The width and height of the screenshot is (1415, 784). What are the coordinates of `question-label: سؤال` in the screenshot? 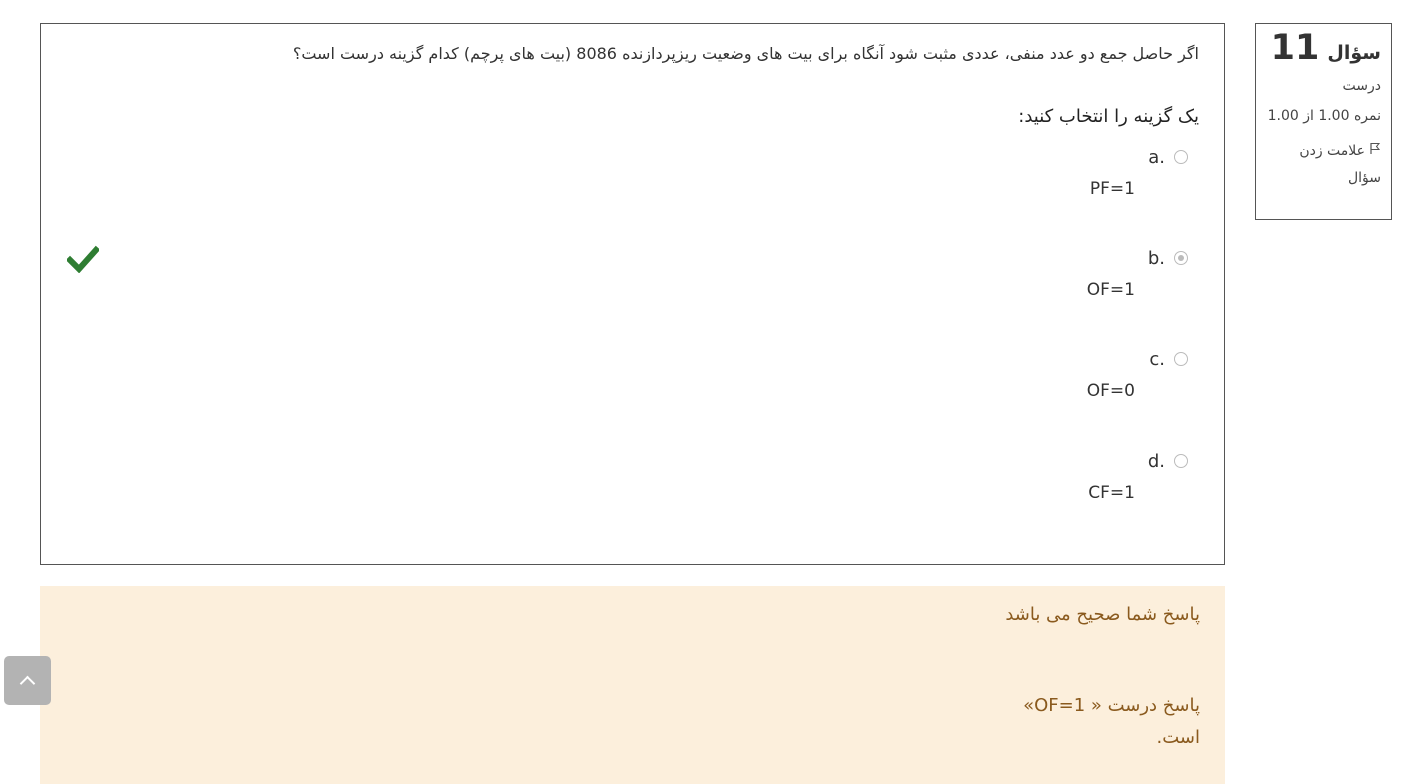 It's located at (1354, 53).